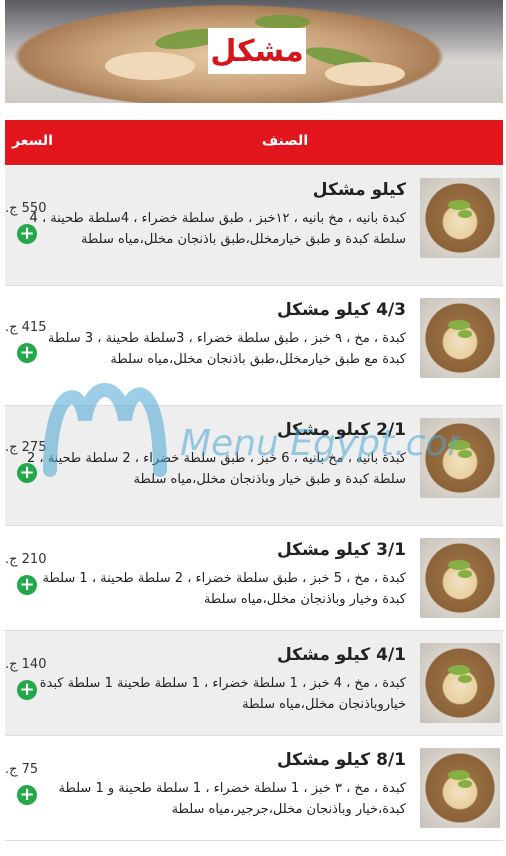 The width and height of the screenshot is (506, 856). I want to click on item-name: 3/1 كيلو مشكل, so click(341, 550).